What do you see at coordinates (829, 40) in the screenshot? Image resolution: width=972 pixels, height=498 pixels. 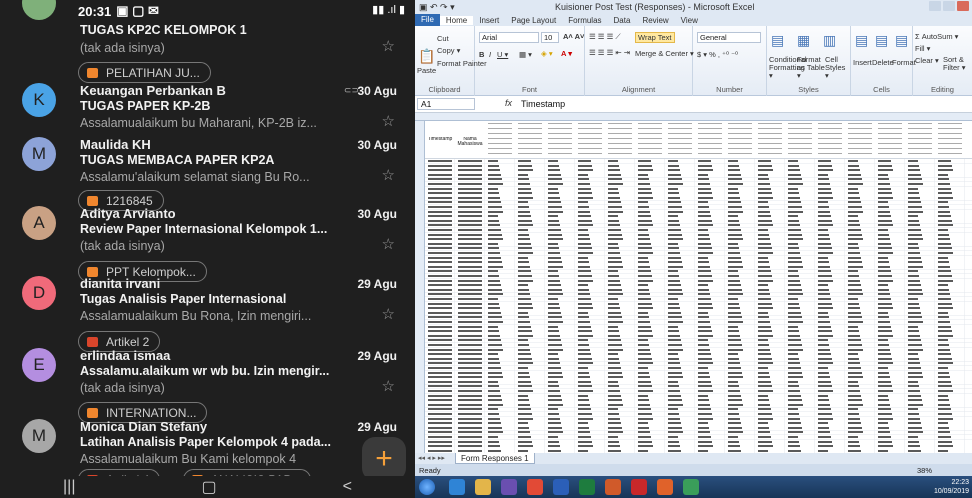 I see `cell-styles-icon: ▥` at bounding box center [829, 40].